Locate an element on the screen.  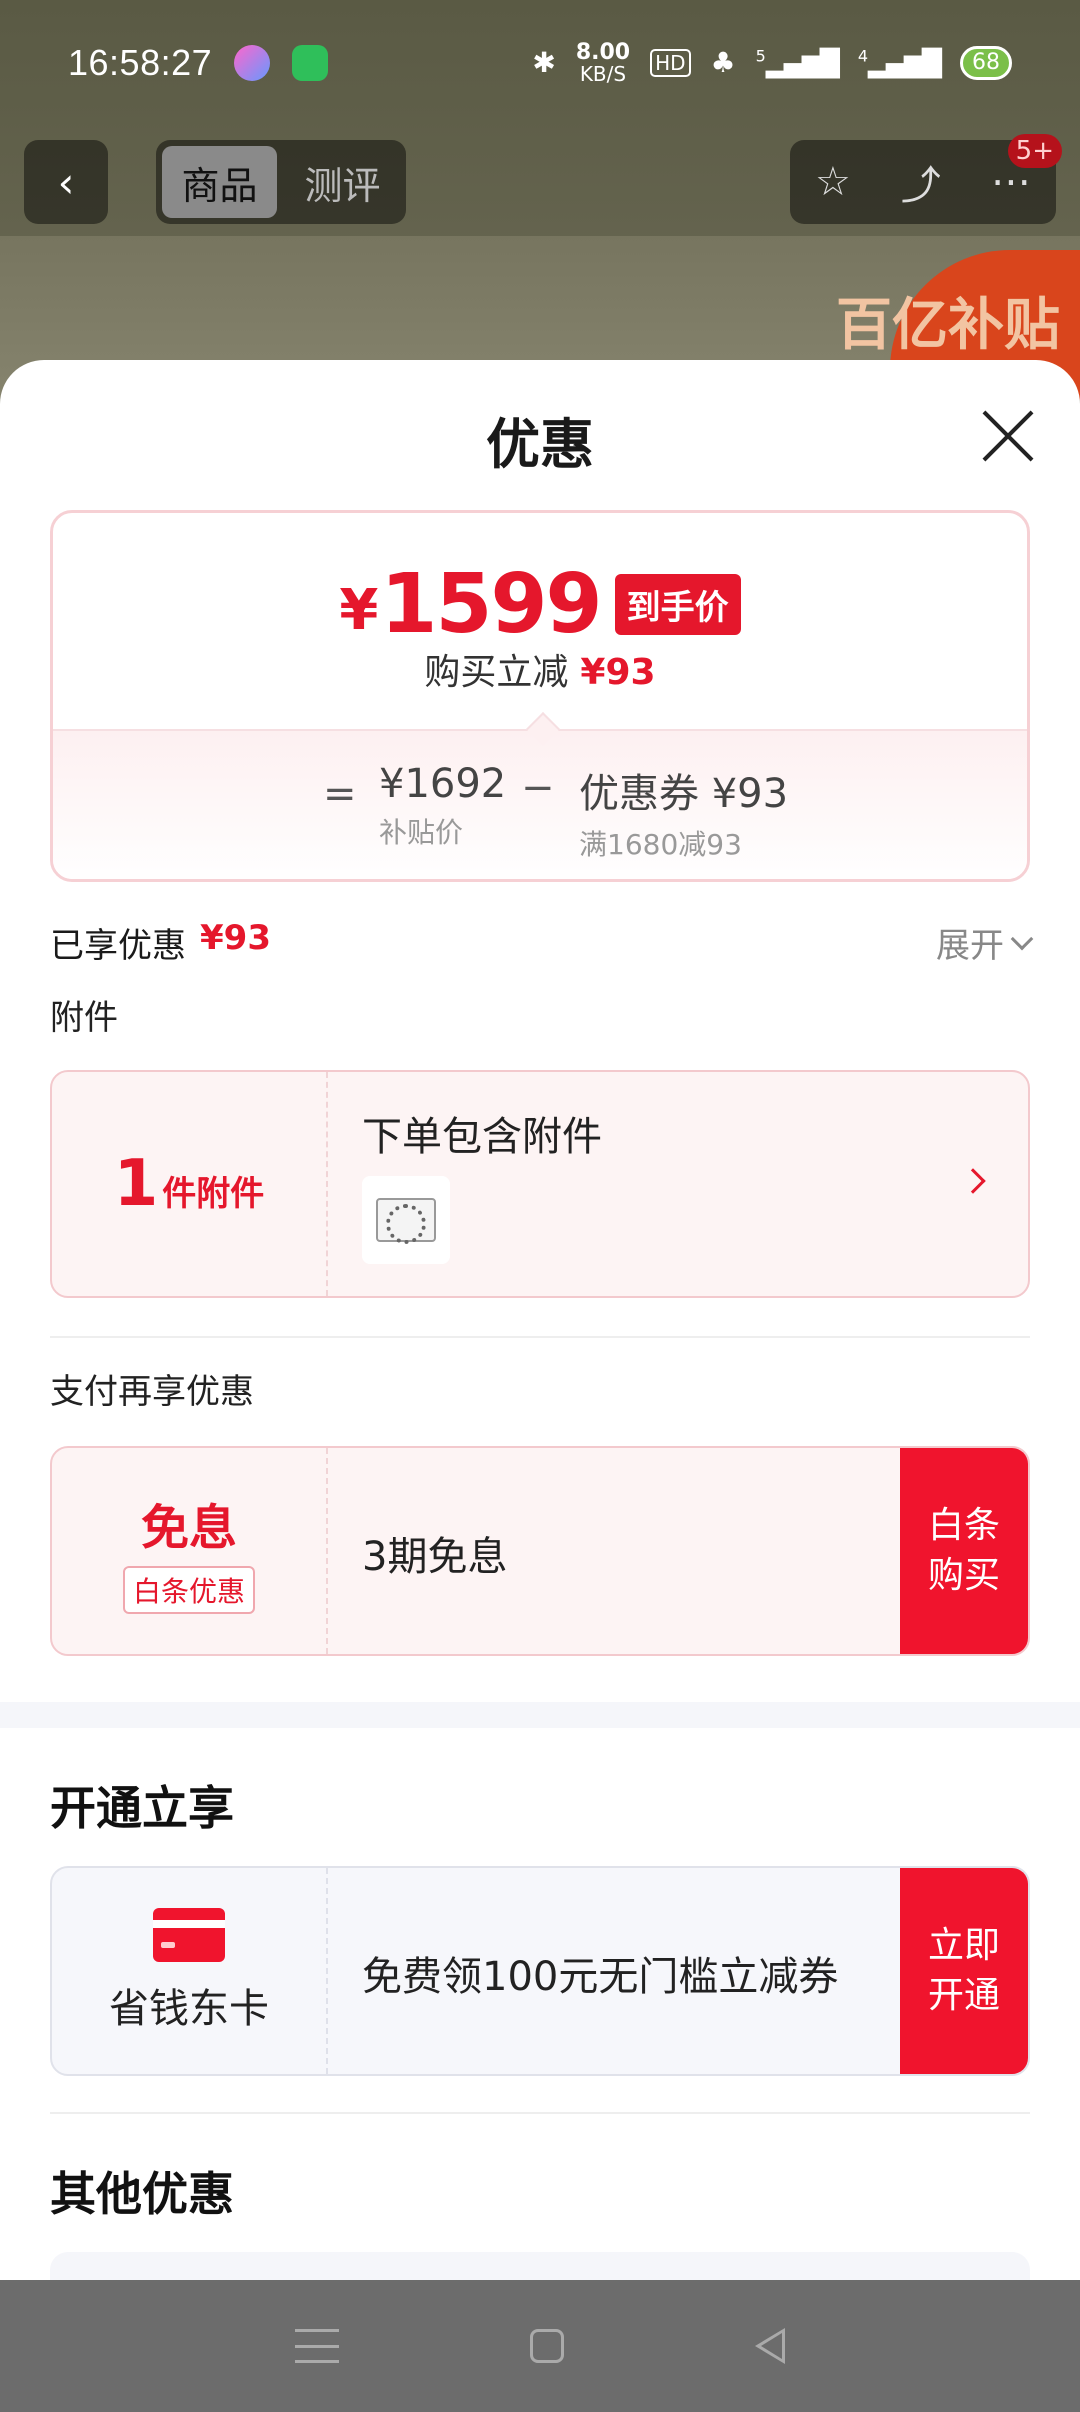
tab-product: 商品 is located at coordinates (219, 182).